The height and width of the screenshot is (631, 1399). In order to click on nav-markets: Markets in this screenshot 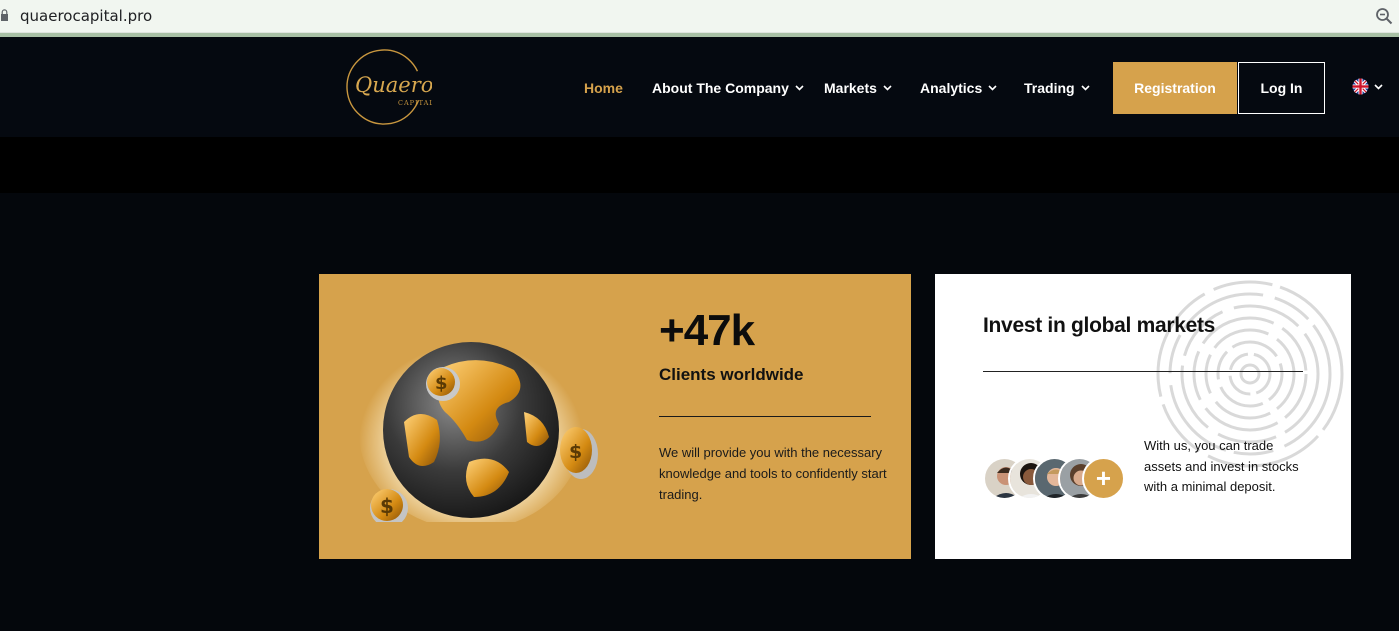, I will do `click(858, 88)`.